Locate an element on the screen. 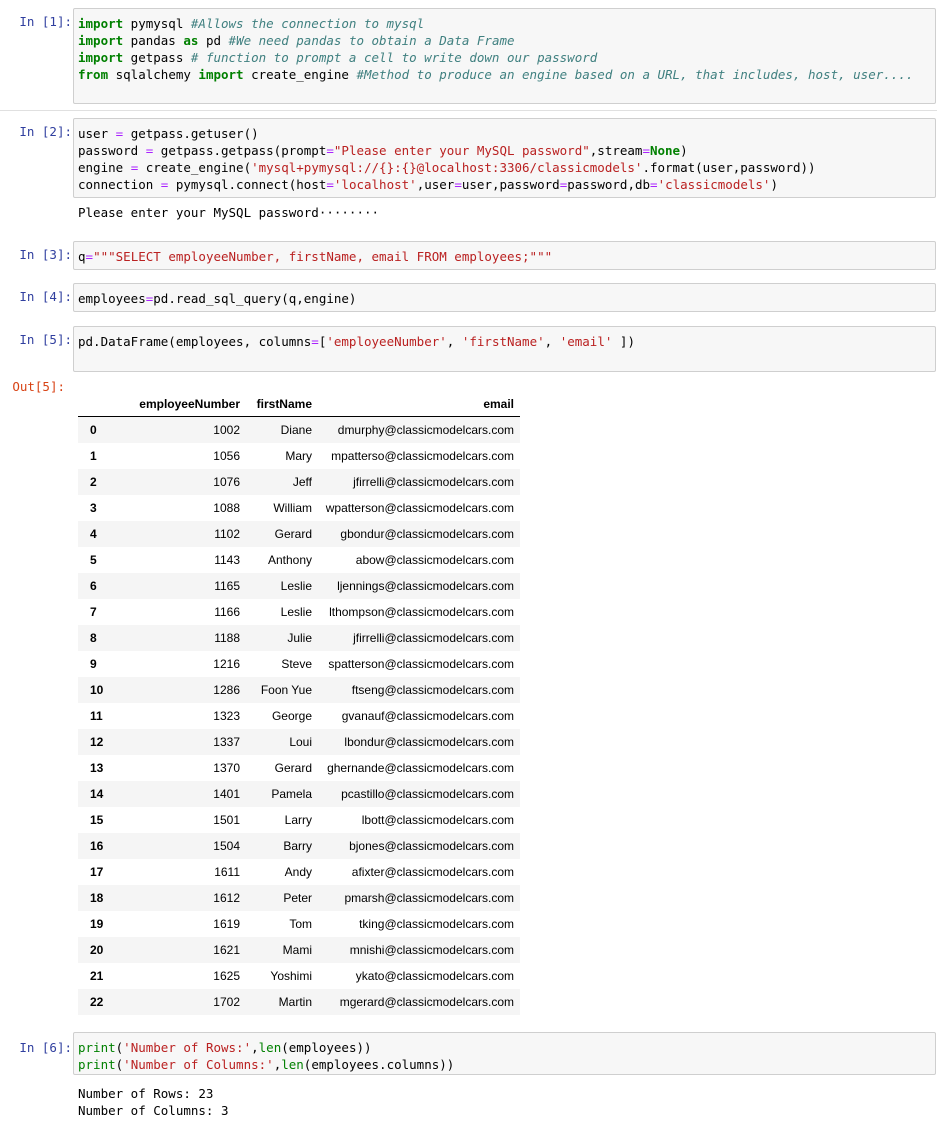 This screenshot has width=937, height=1125. table-cell: jfirrelli@classicmodelcars.com is located at coordinates (433, 638).